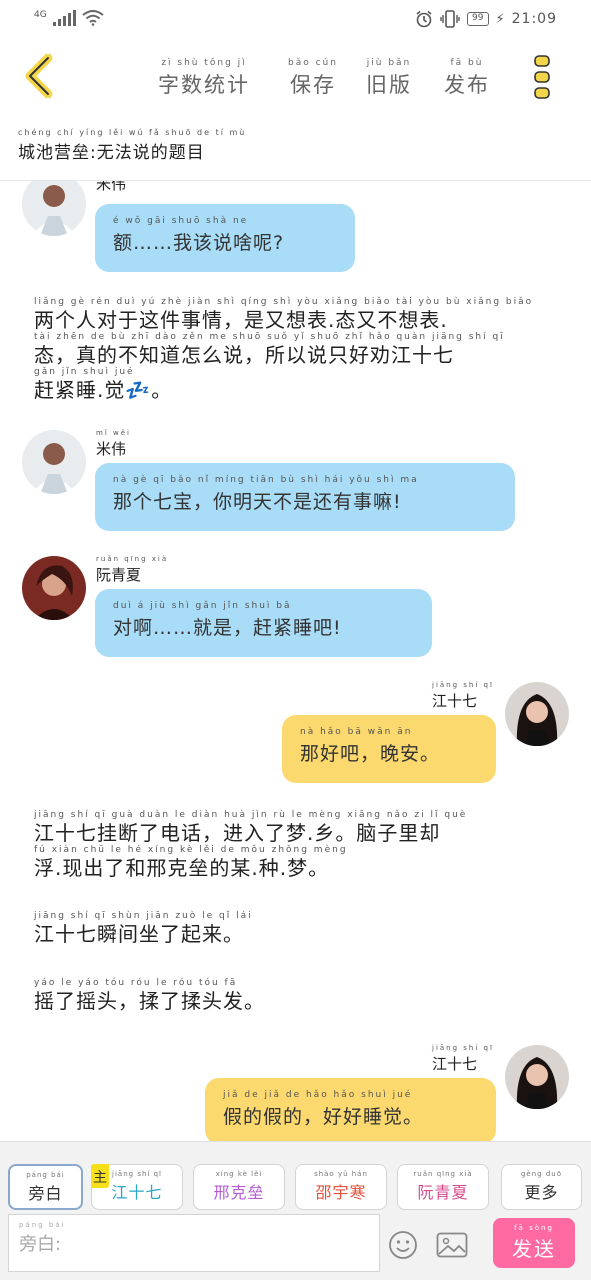 Image resolution: width=591 pixels, height=1280 pixels. Describe the element at coordinates (132, 569) in the screenshot. I see `speaker-name: ruǎn qīng xià 阮青夏` at that location.